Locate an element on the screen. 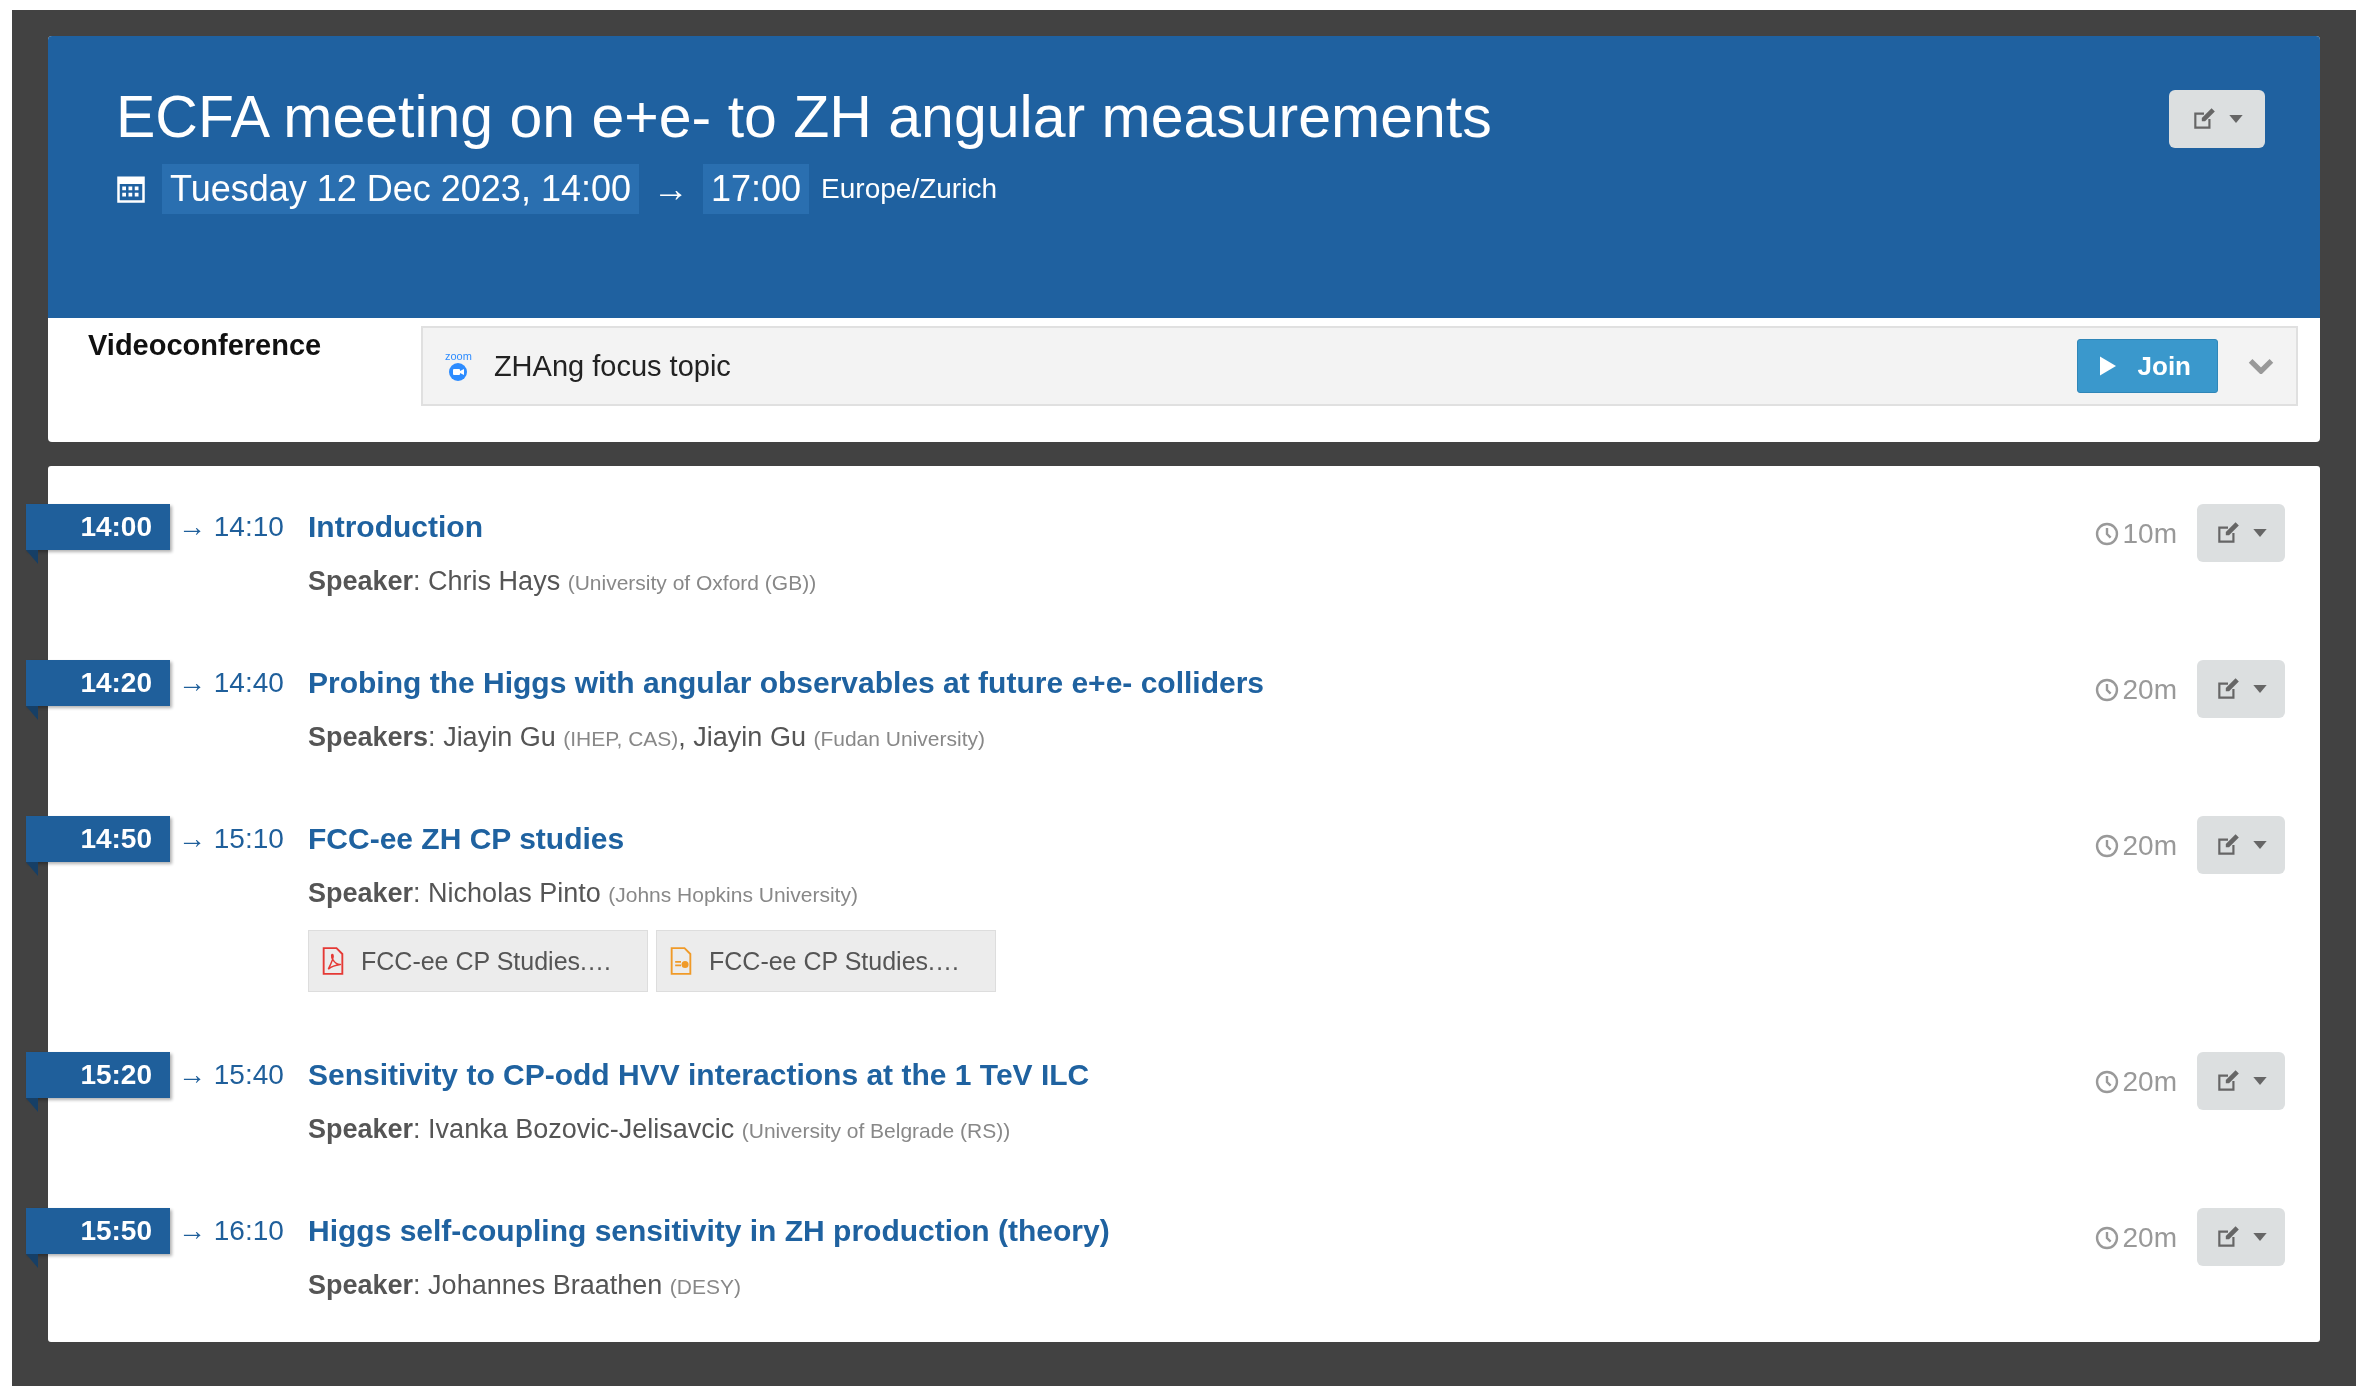 The height and width of the screenshot is (1386, 2369). start-date: Tuesday 12 Dec 2023, 14:00 is located at coordinates (400, 189).